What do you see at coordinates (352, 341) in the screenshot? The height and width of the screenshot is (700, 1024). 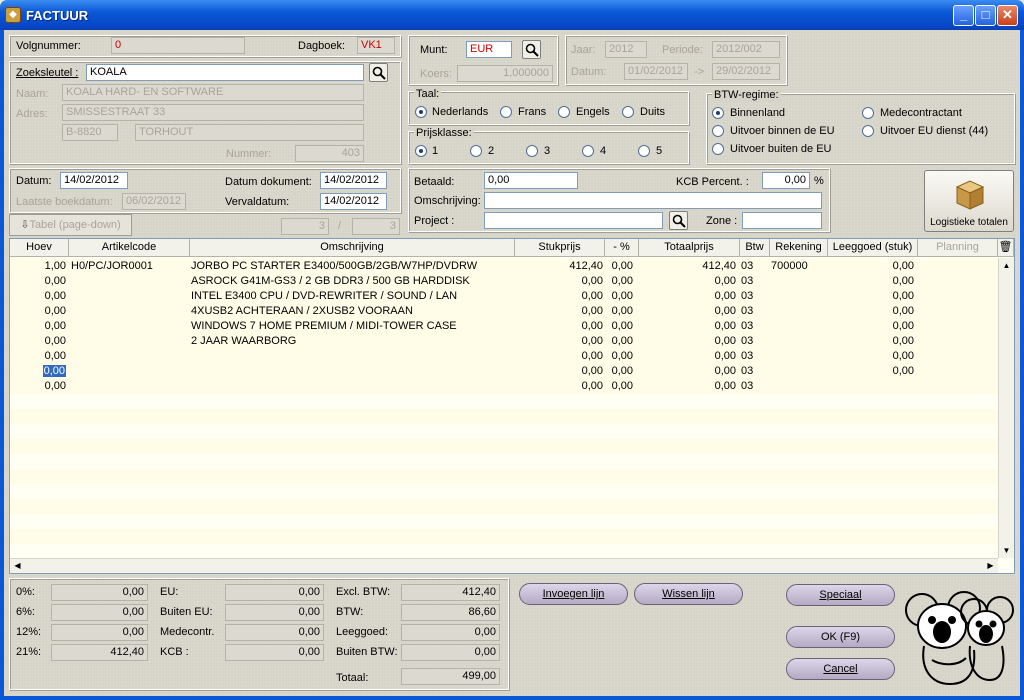 I see `cell-omschrijving: 2 JAAR WAARBORG` at bounding box center [352, 341].